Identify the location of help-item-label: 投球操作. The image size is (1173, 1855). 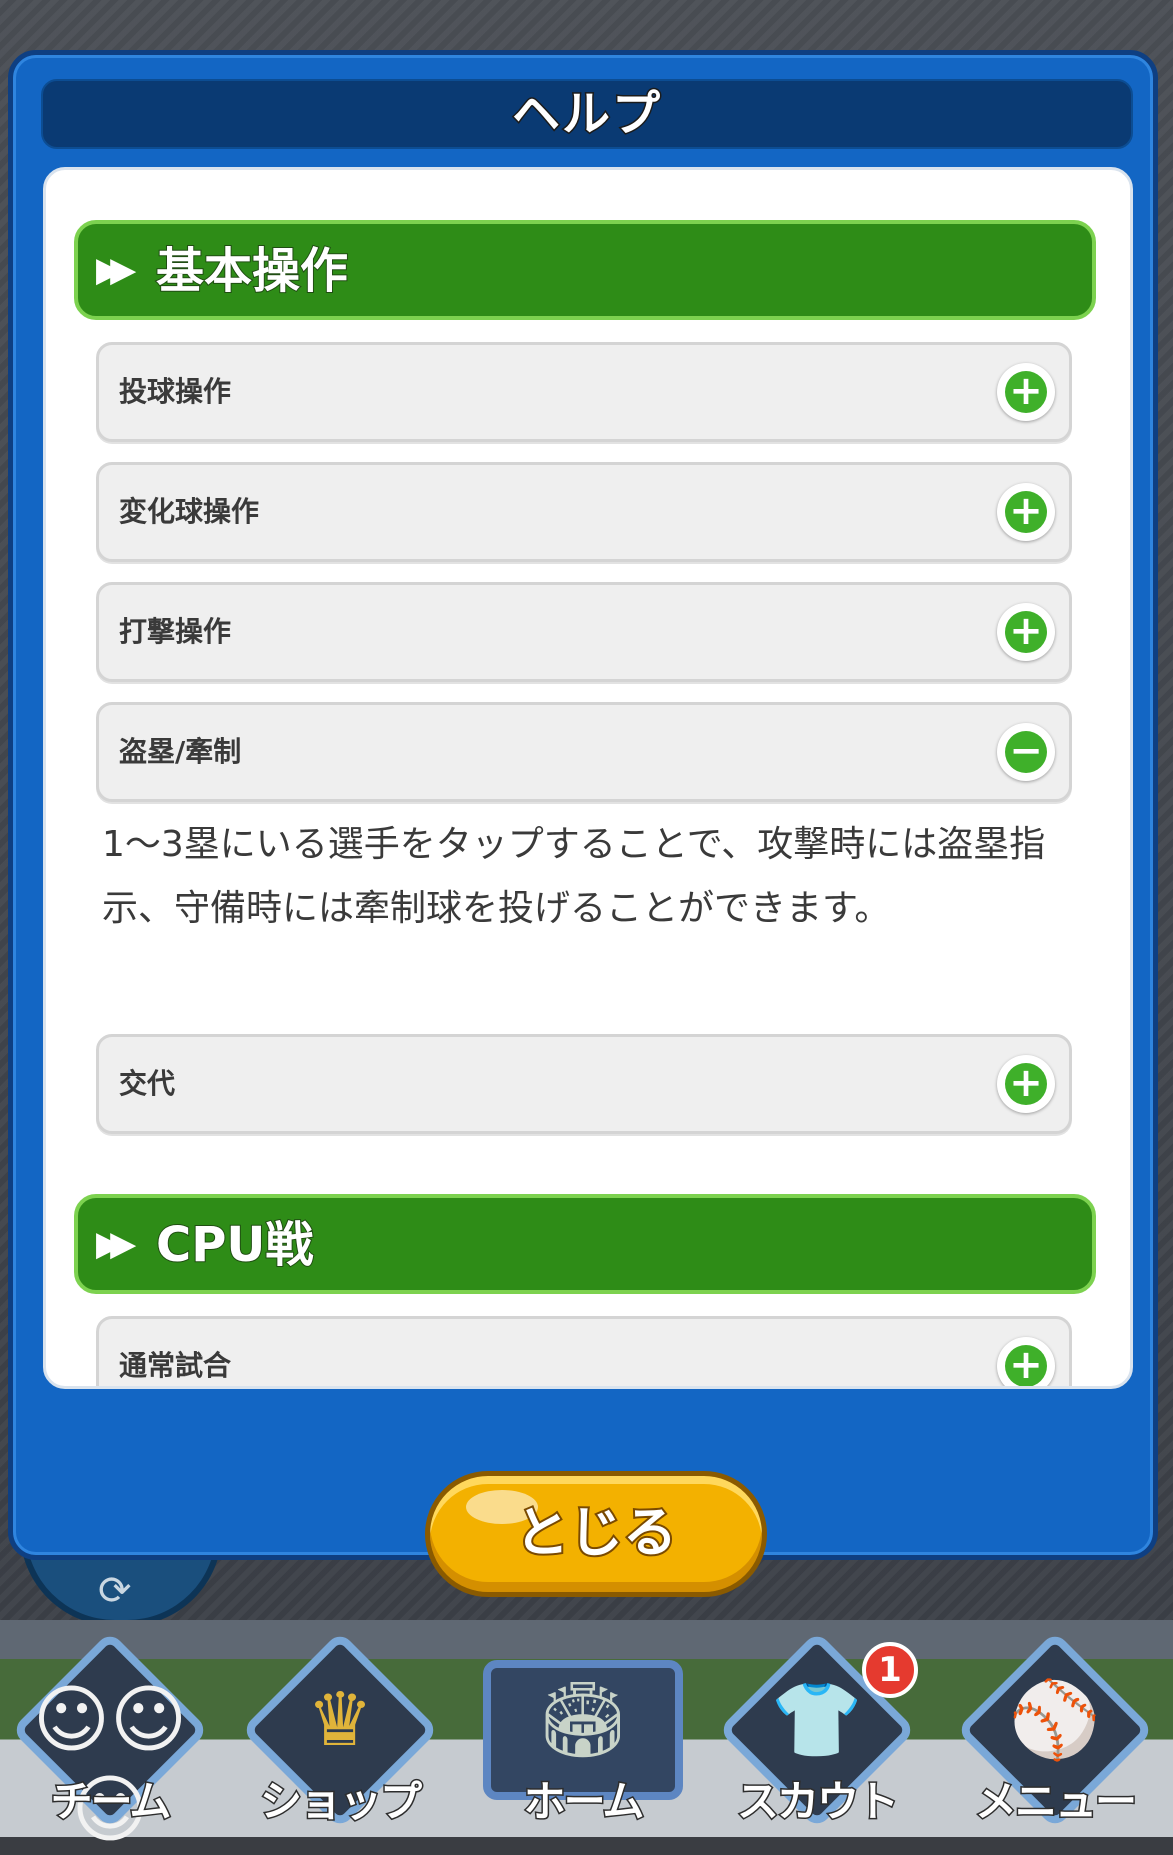
(175, 391).